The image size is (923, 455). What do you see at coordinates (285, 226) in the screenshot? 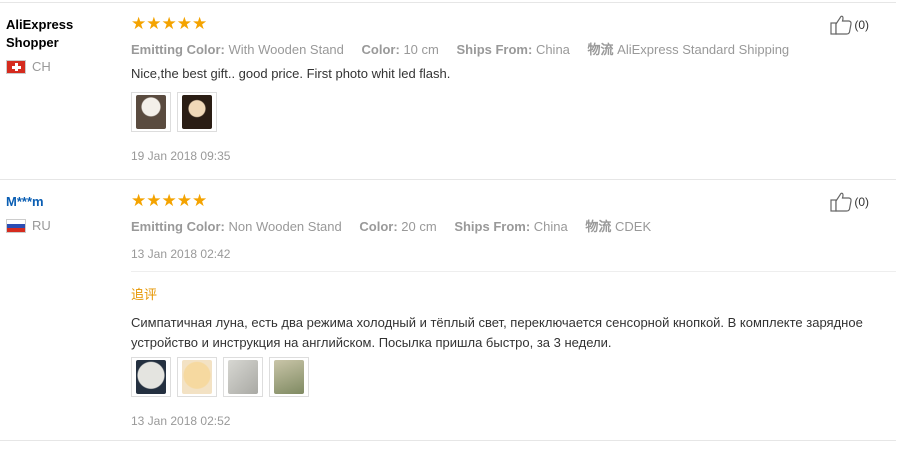
I see `prop-value: Non Wooden Stand` at bounding box center [285, 226].